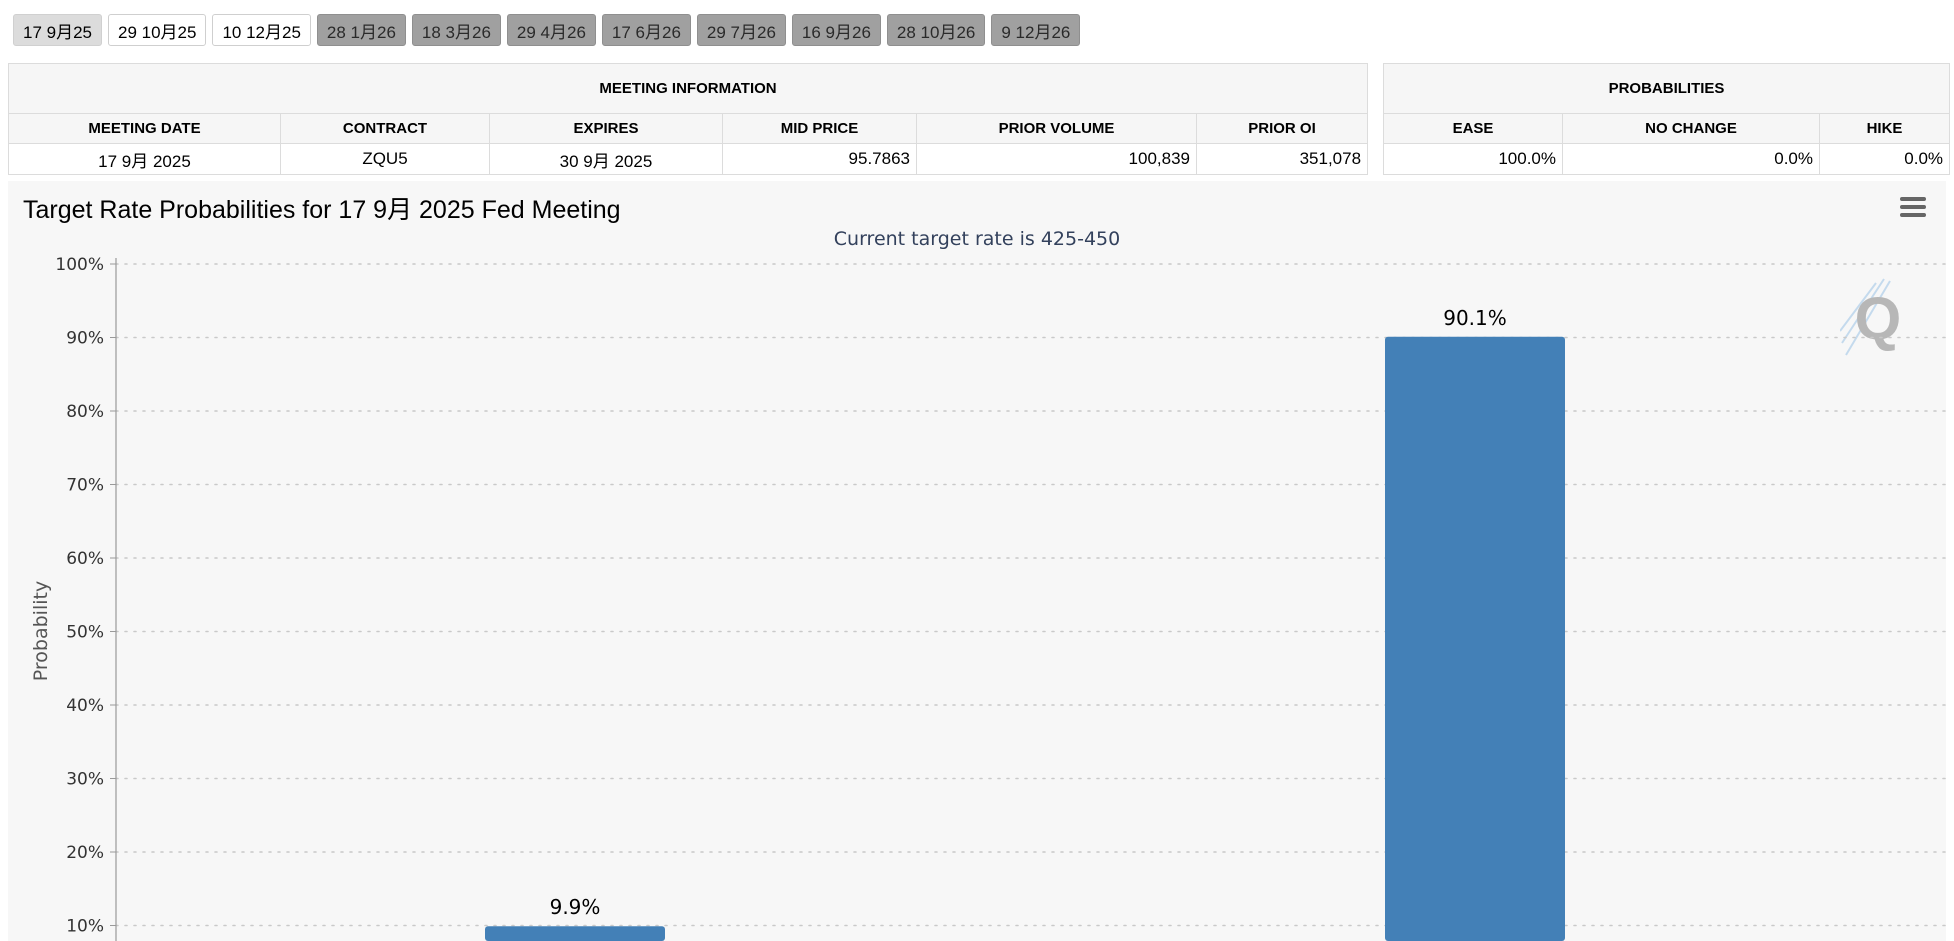  I want to click on cell-mid-price: 95.7863, so click(819, 159).